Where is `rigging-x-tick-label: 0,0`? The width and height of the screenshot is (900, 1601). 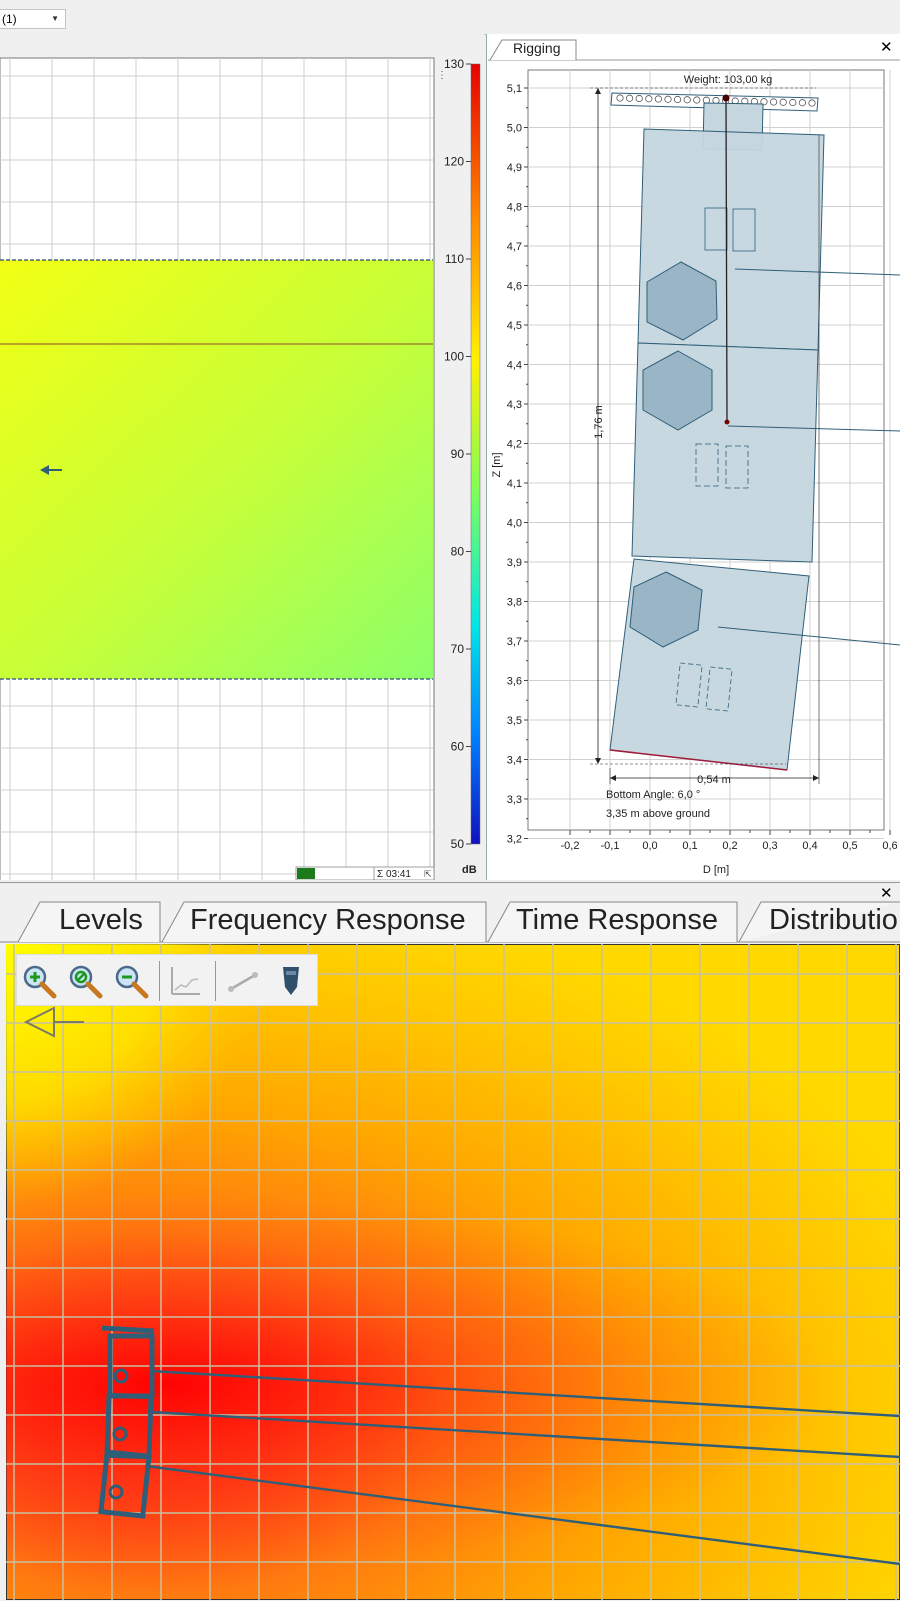
rigging-x-tick-label: 0,0 is located at coordinates (649, 846).